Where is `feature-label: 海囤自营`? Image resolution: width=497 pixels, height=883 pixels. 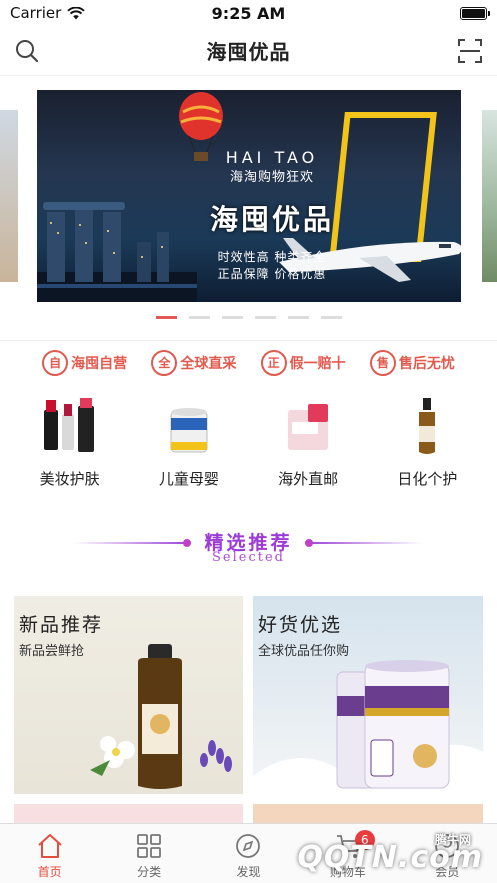 feature-label: 海囤自营 is located at coordinates (99, 363).